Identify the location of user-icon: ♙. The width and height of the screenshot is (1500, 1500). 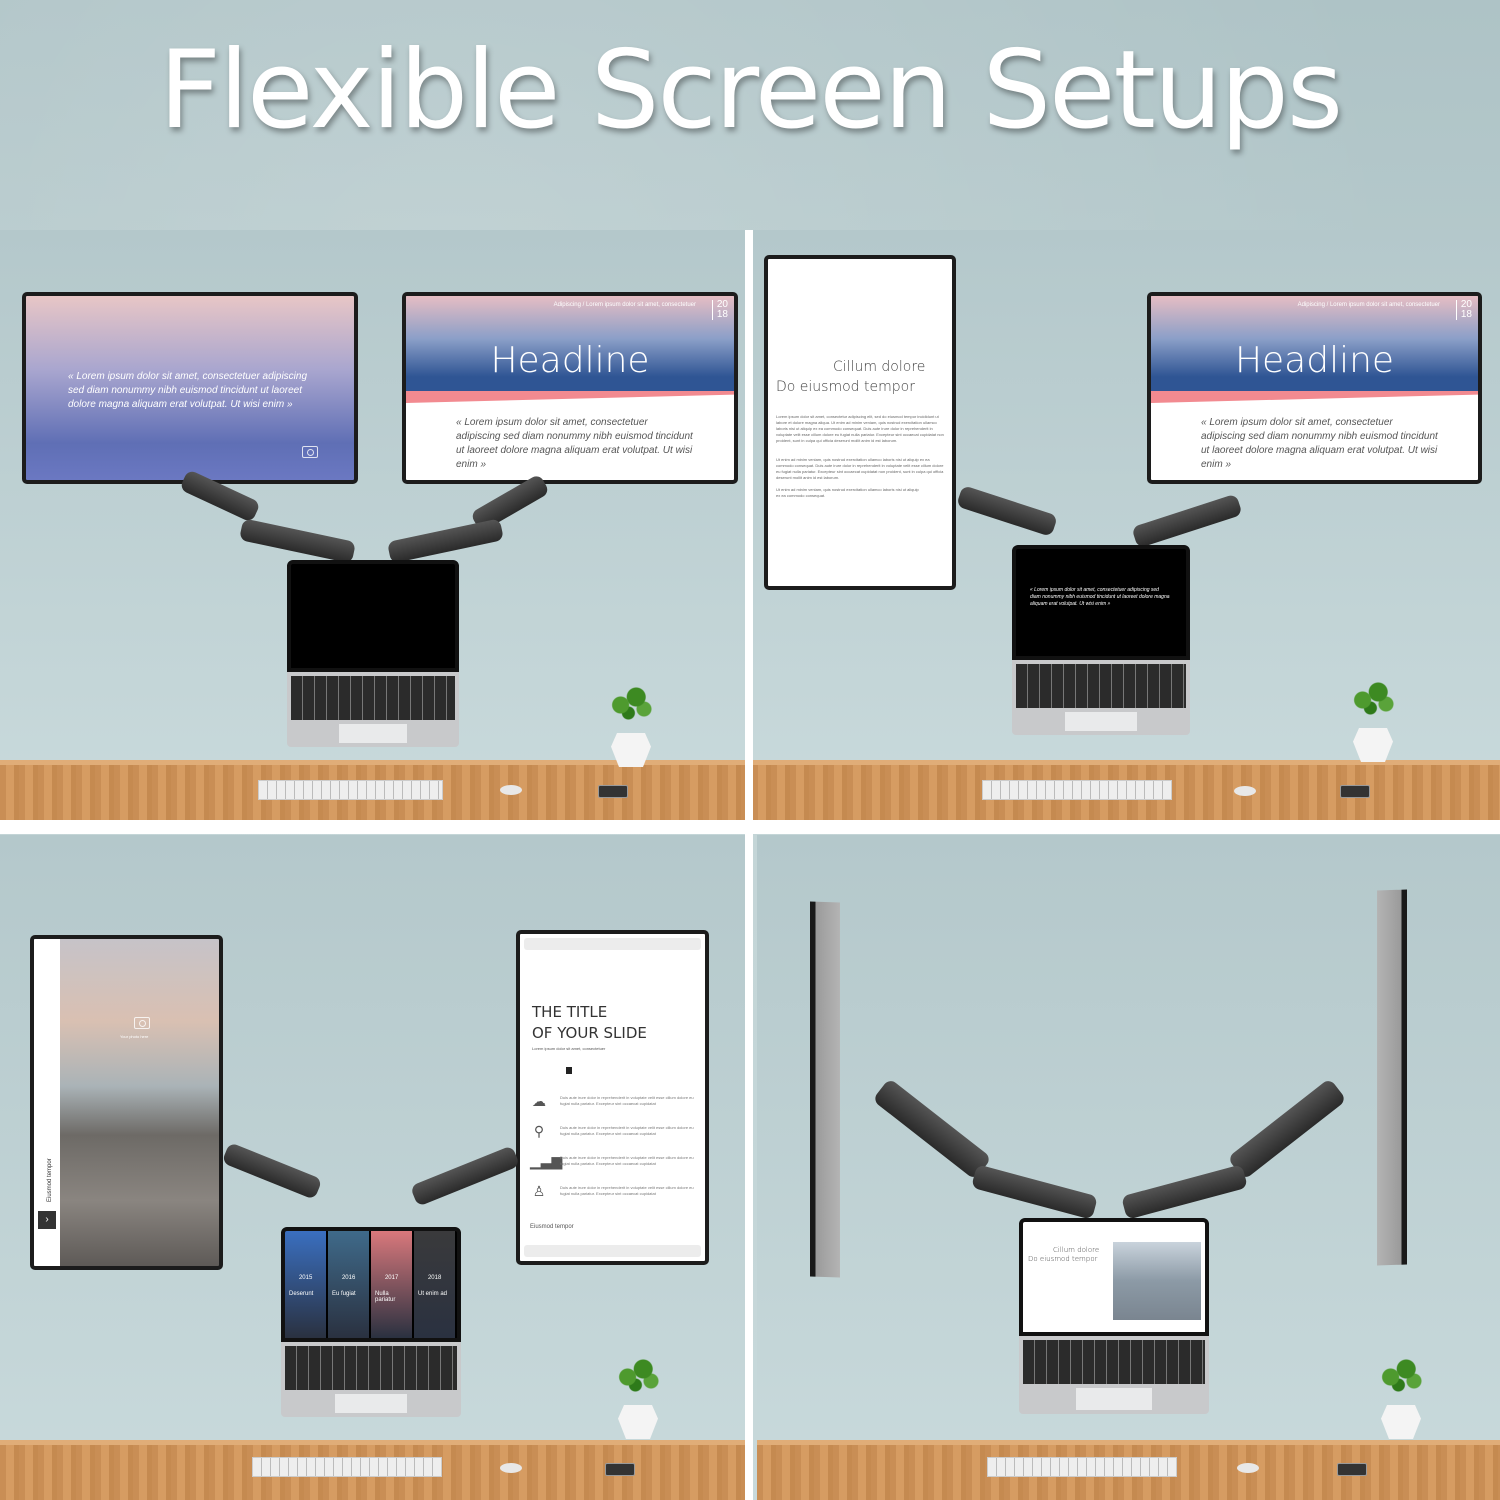
(539, 1191).